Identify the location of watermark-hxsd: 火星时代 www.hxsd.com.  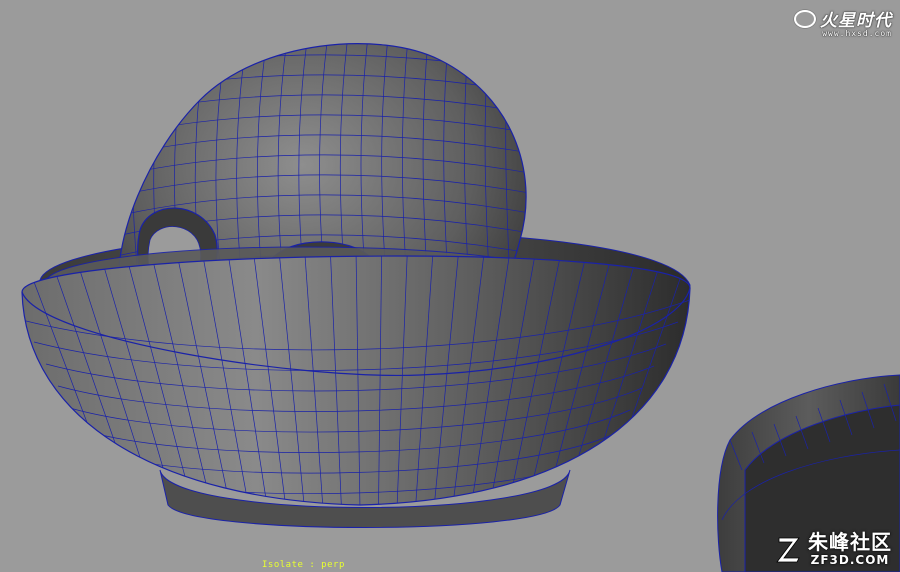
(843, 22).